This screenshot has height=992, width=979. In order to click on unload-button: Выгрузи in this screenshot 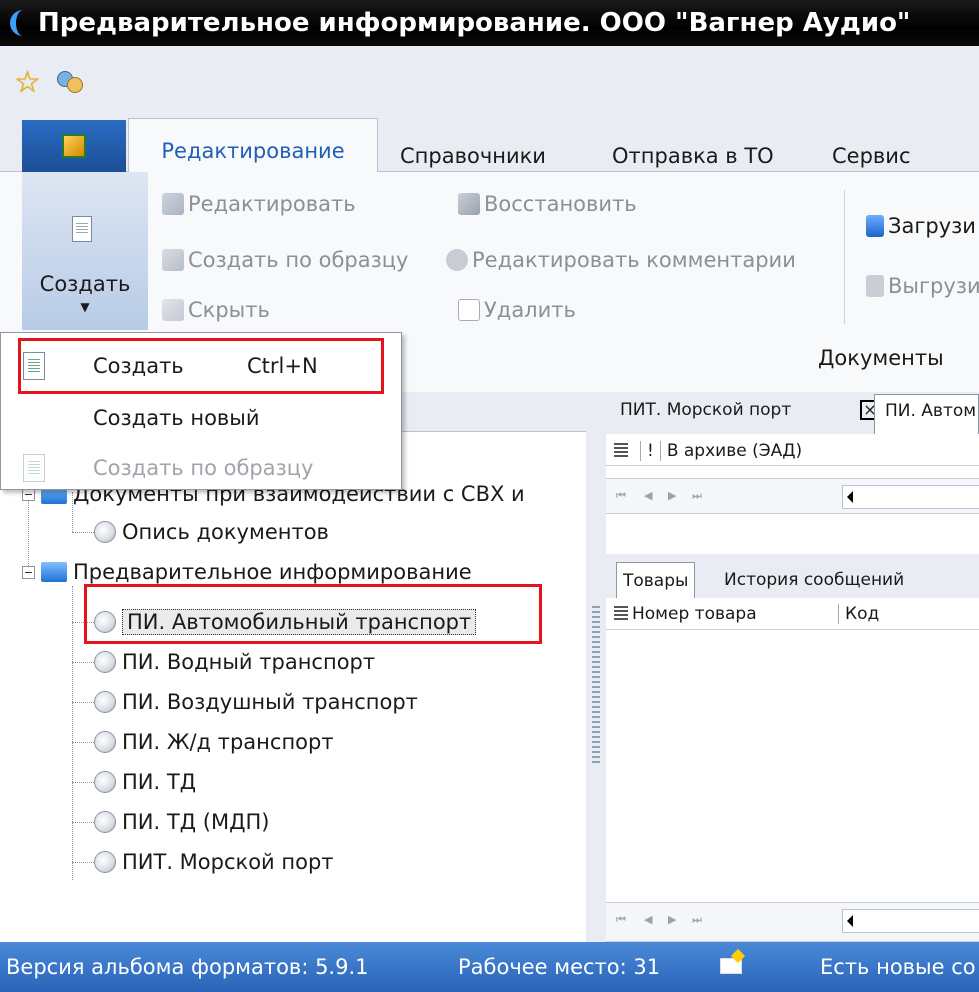, I will do `click(922, 286)`.